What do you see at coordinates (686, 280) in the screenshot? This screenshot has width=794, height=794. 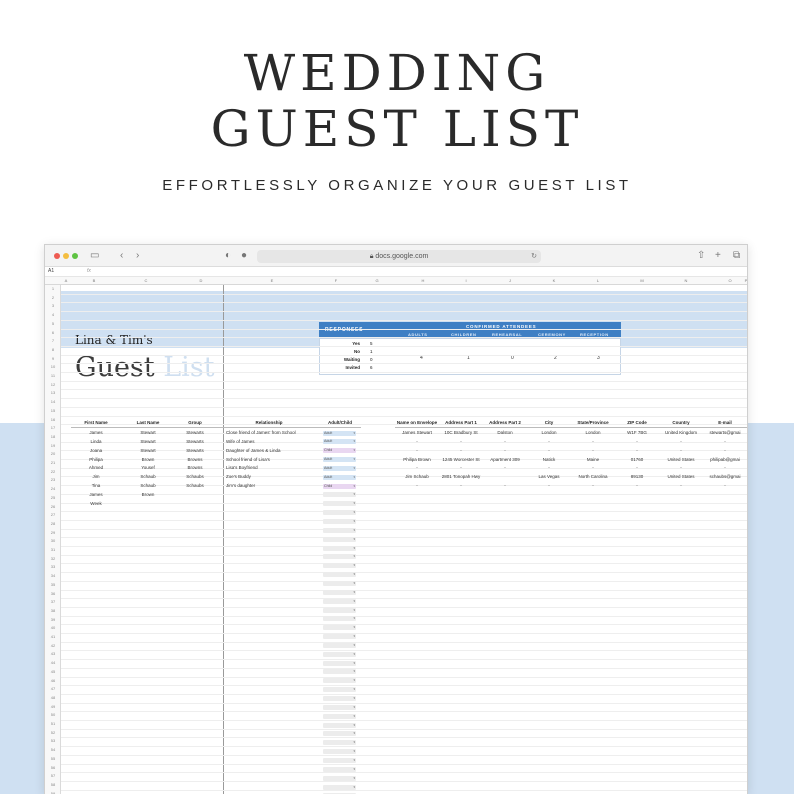 I see `column-letter: N` at bounding box center [686, 280].